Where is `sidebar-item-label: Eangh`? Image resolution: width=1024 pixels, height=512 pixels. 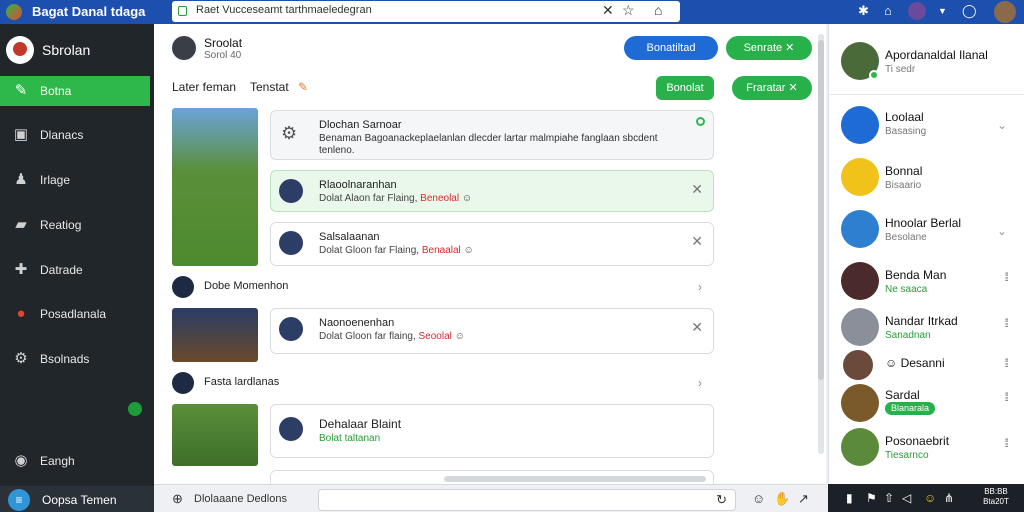
sidebar-item-label: Eangh is located at coordinates (57, 461).